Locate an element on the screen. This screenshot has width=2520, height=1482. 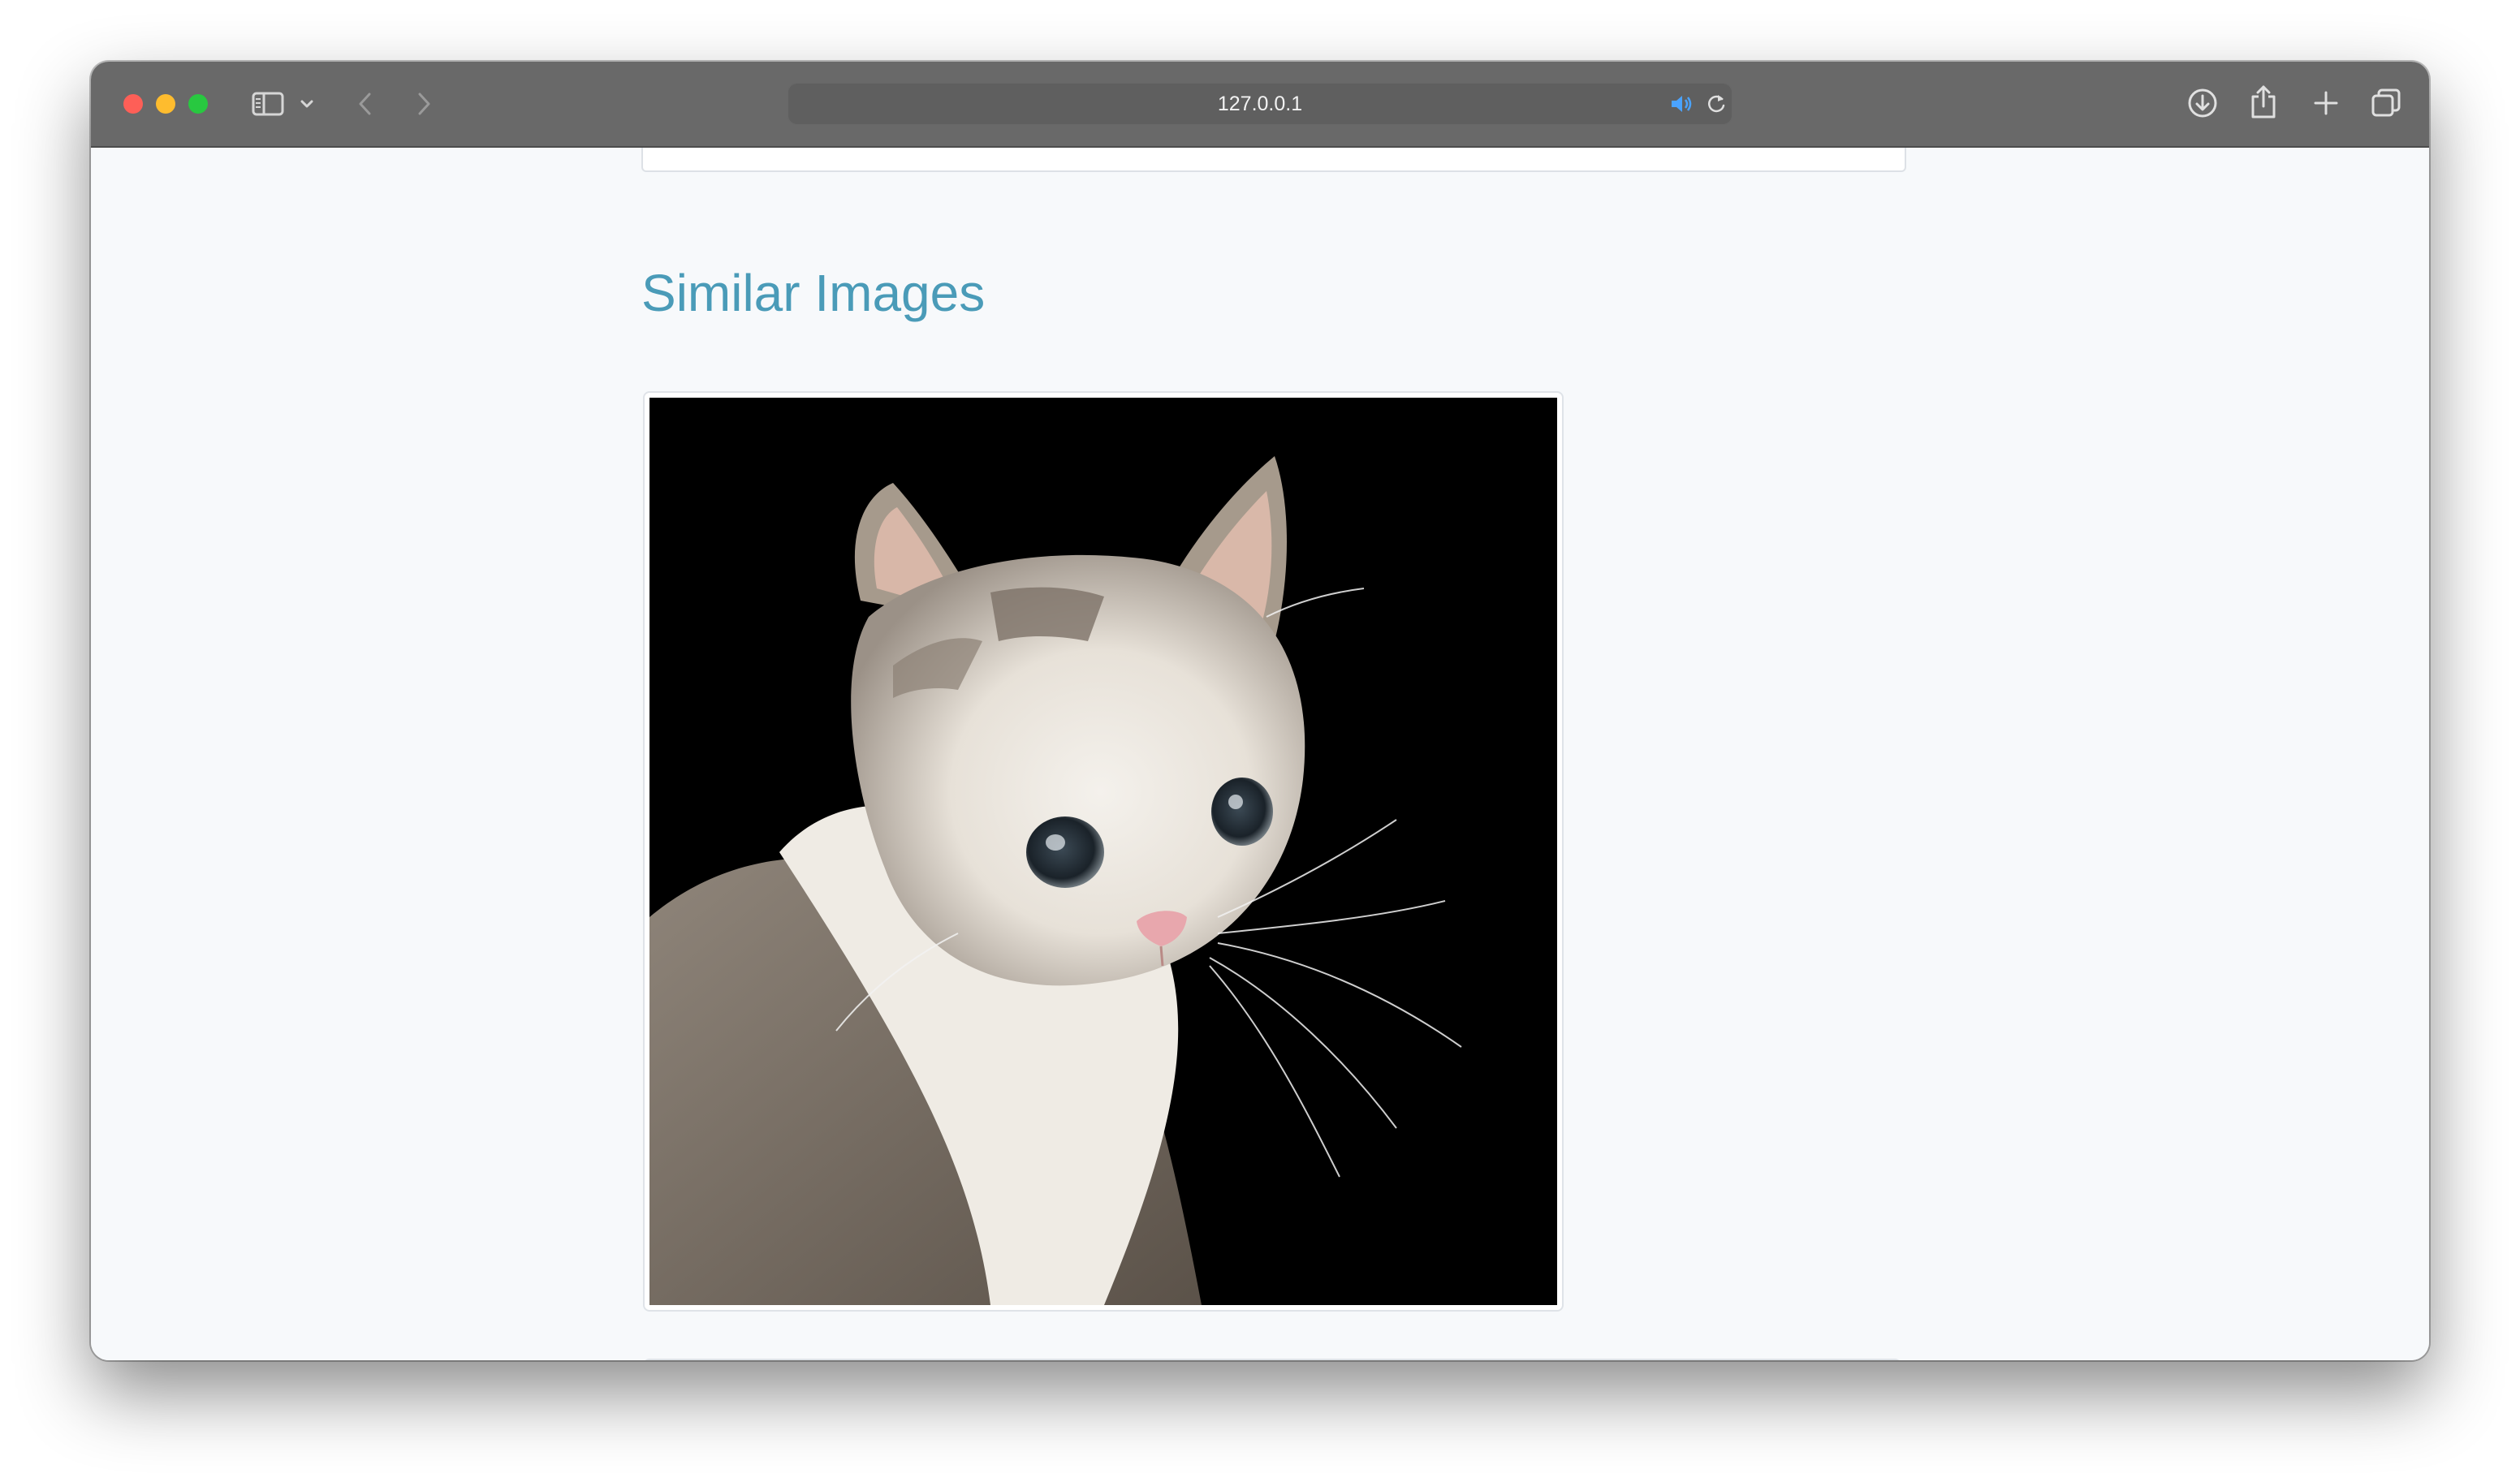
sidebar-icon is located at coordinates (268, 103).